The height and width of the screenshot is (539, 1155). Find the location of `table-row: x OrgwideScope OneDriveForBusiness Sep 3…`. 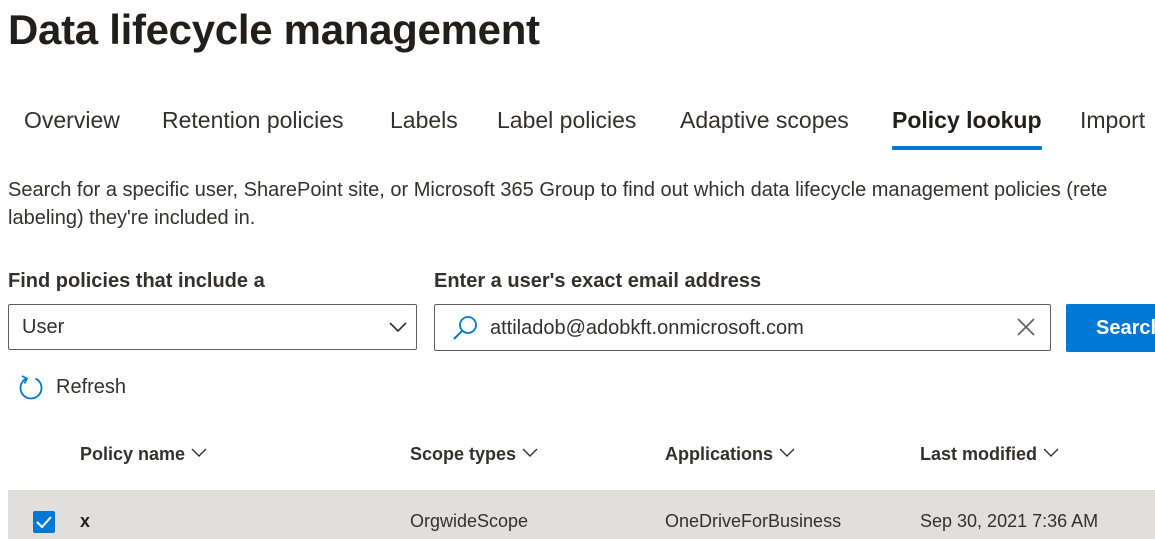

table-row: x OrgwideScope OneDriveForBusiness Sep 3… is located at coordinates (581, 514).